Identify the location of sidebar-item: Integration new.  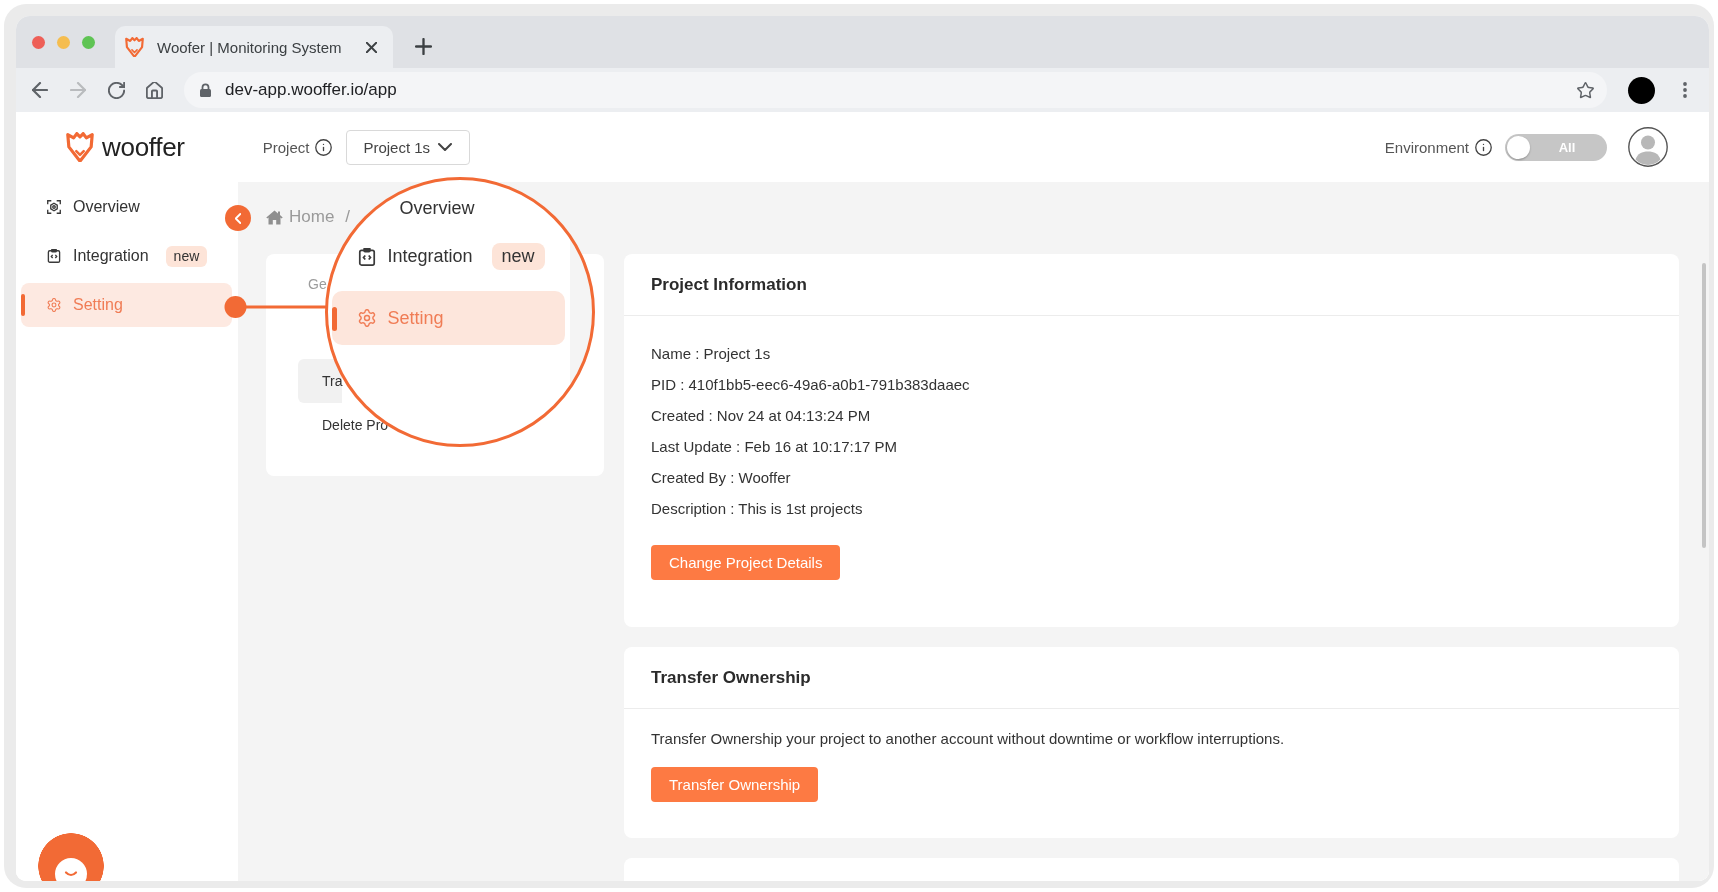
(122, 256).